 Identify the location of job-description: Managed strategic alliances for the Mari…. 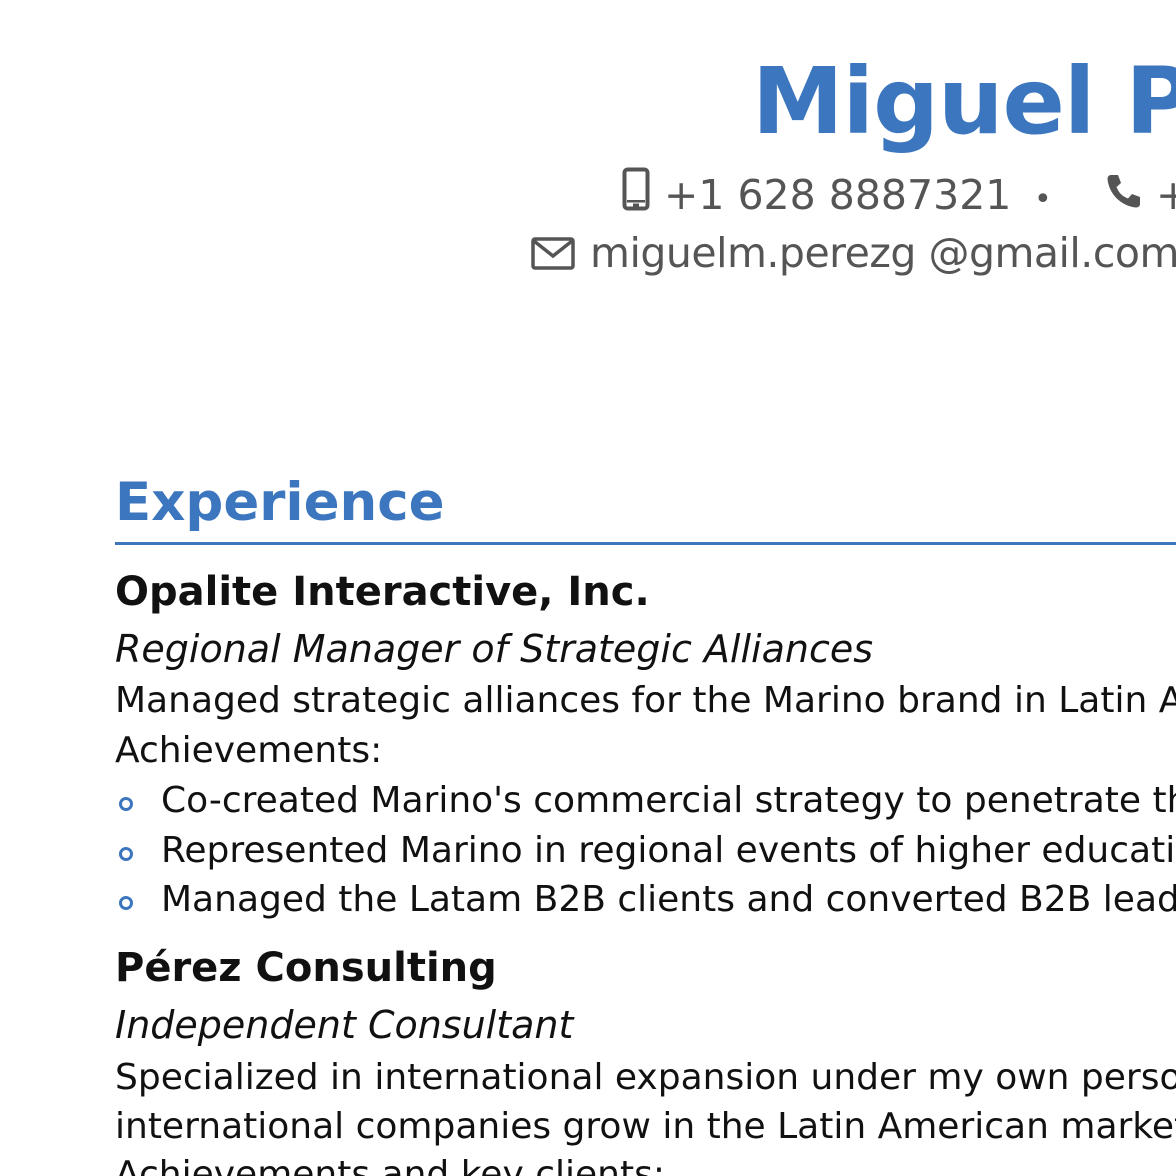
(645, 700).